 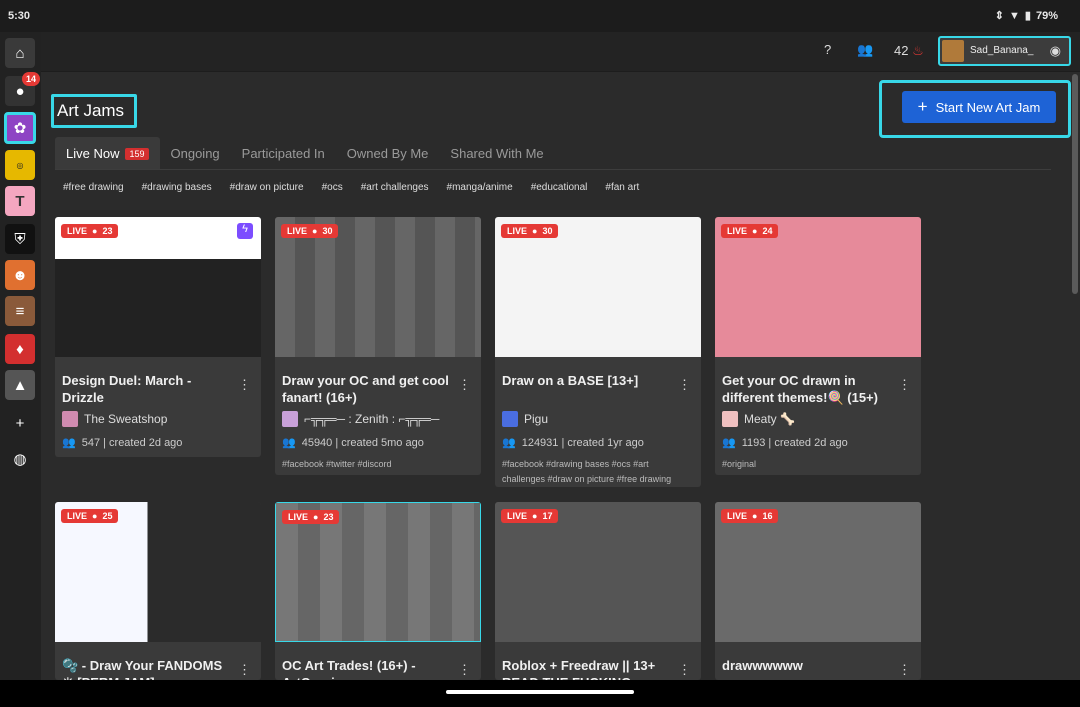 What do you see at coordinates (388, 153) in the screenshot?
I see `tab-owned-by-me: Owned By Me` at bounding box center [388, 153].